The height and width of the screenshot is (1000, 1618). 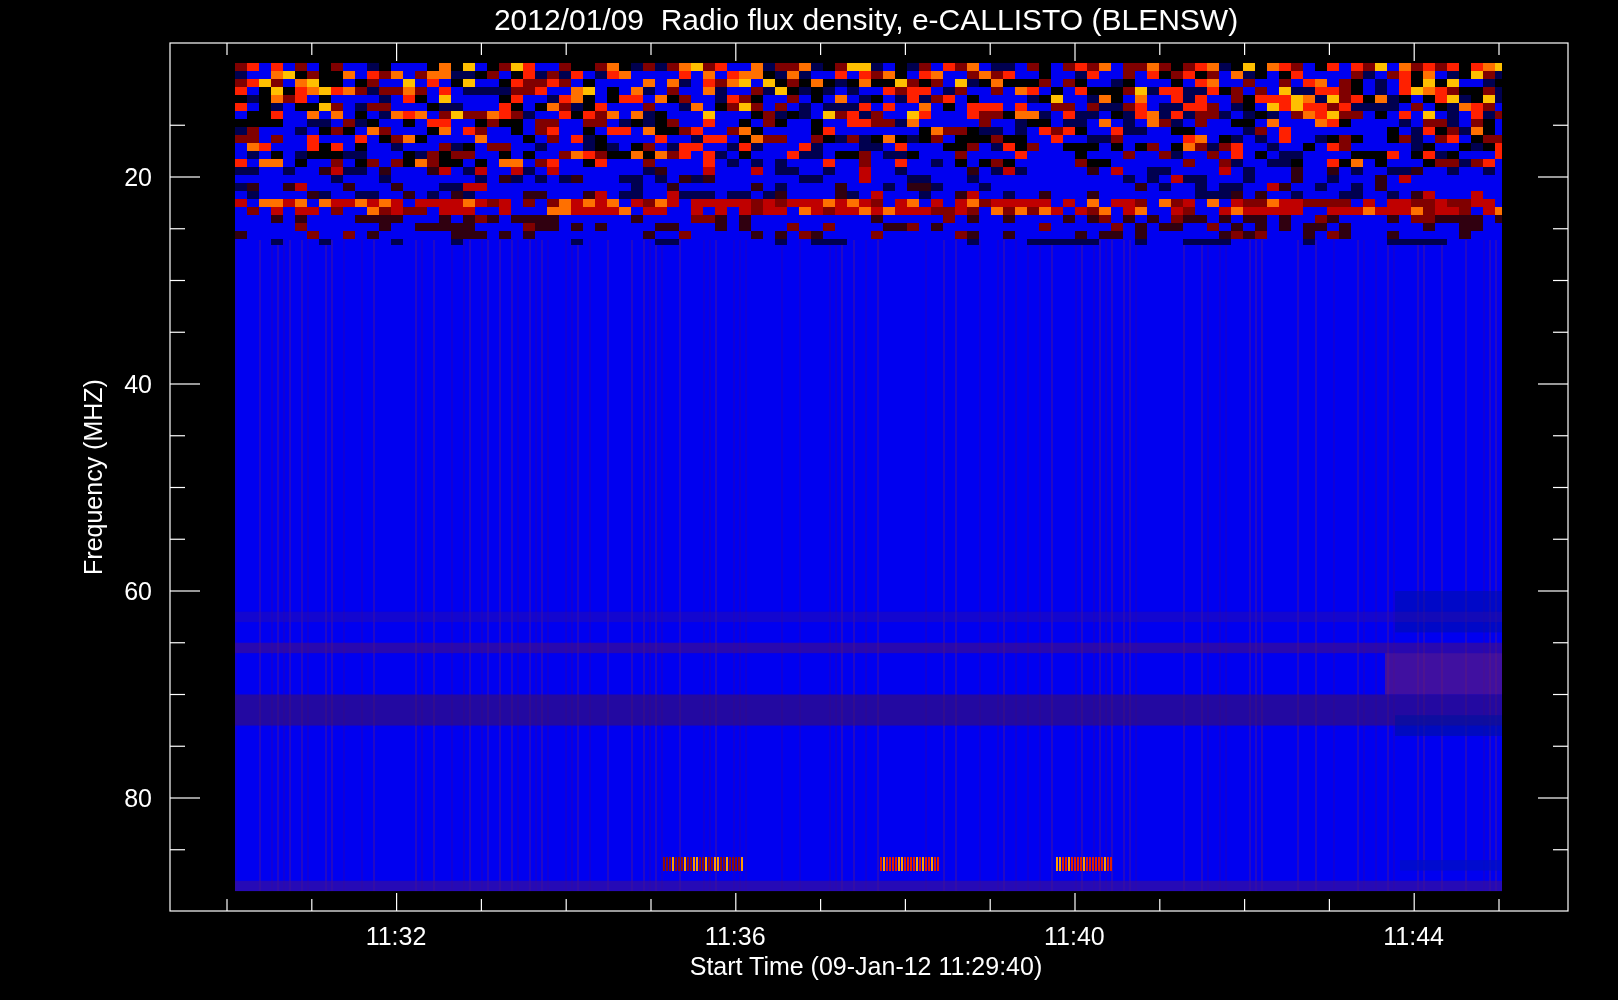 What do you see at coordinates (1074, 936) in the screenshot?
I see `x-tick-label: 11:40` at bounding box center [1074, 936].